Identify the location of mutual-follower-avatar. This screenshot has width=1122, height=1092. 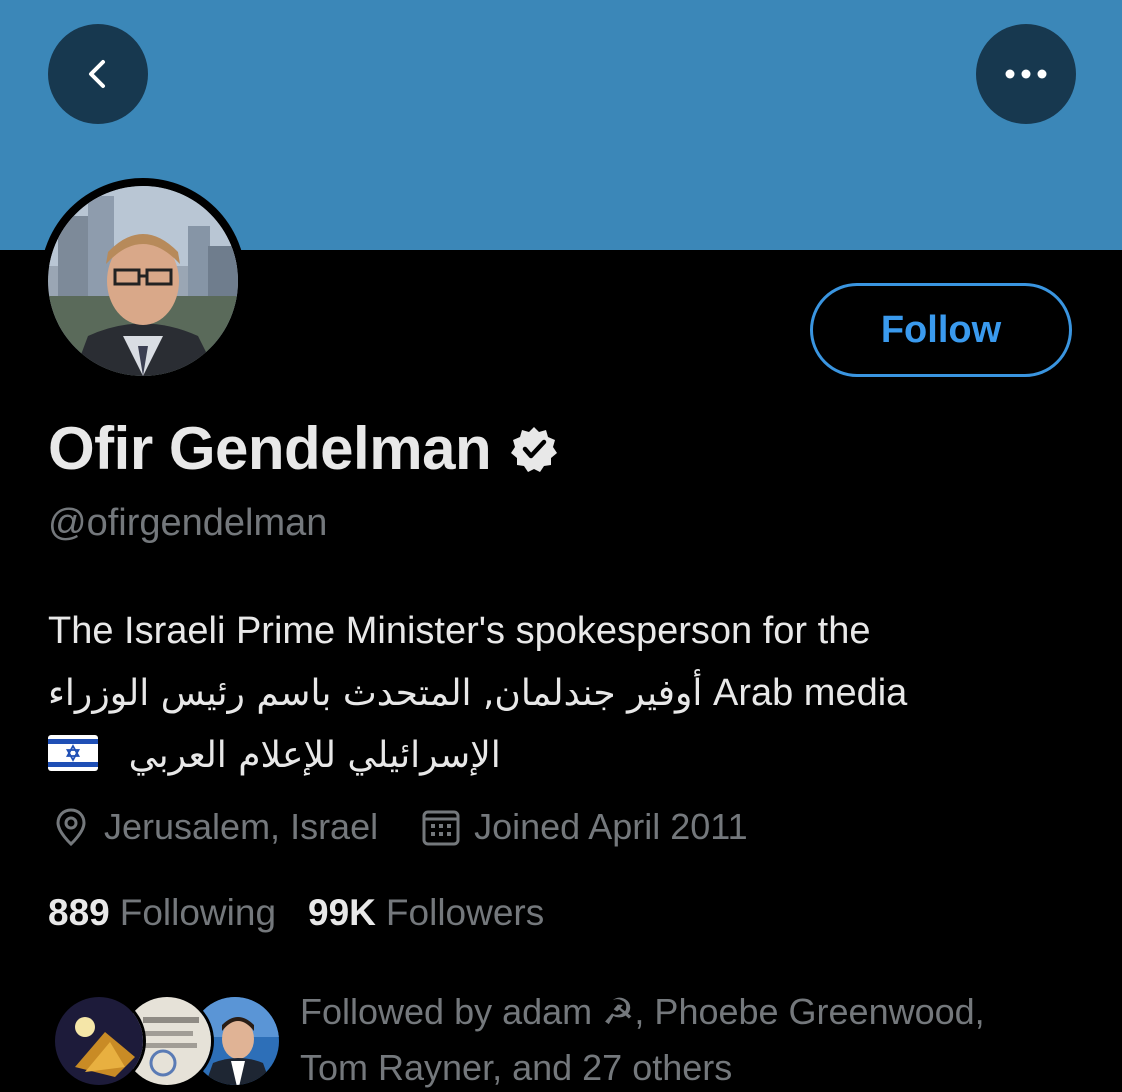
(99, 1041).